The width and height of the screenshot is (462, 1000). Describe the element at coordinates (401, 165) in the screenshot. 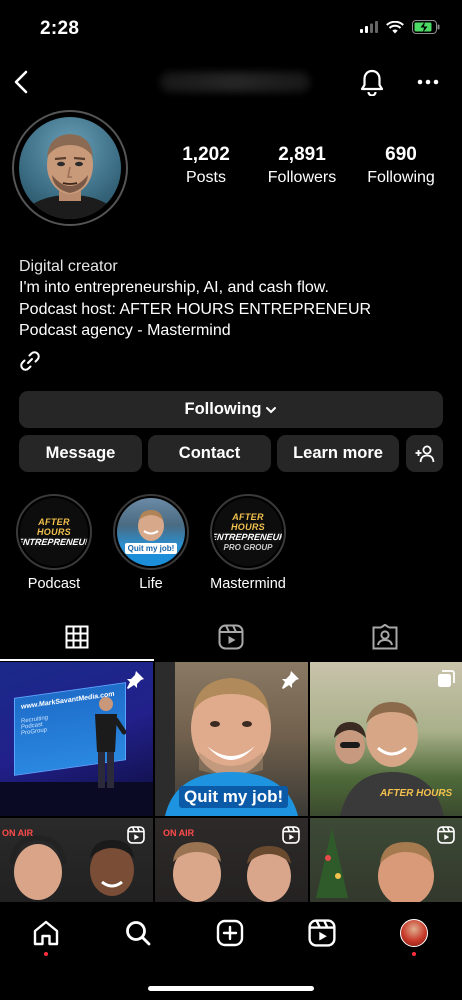

I see `stat-following: 690 Following` at that location.